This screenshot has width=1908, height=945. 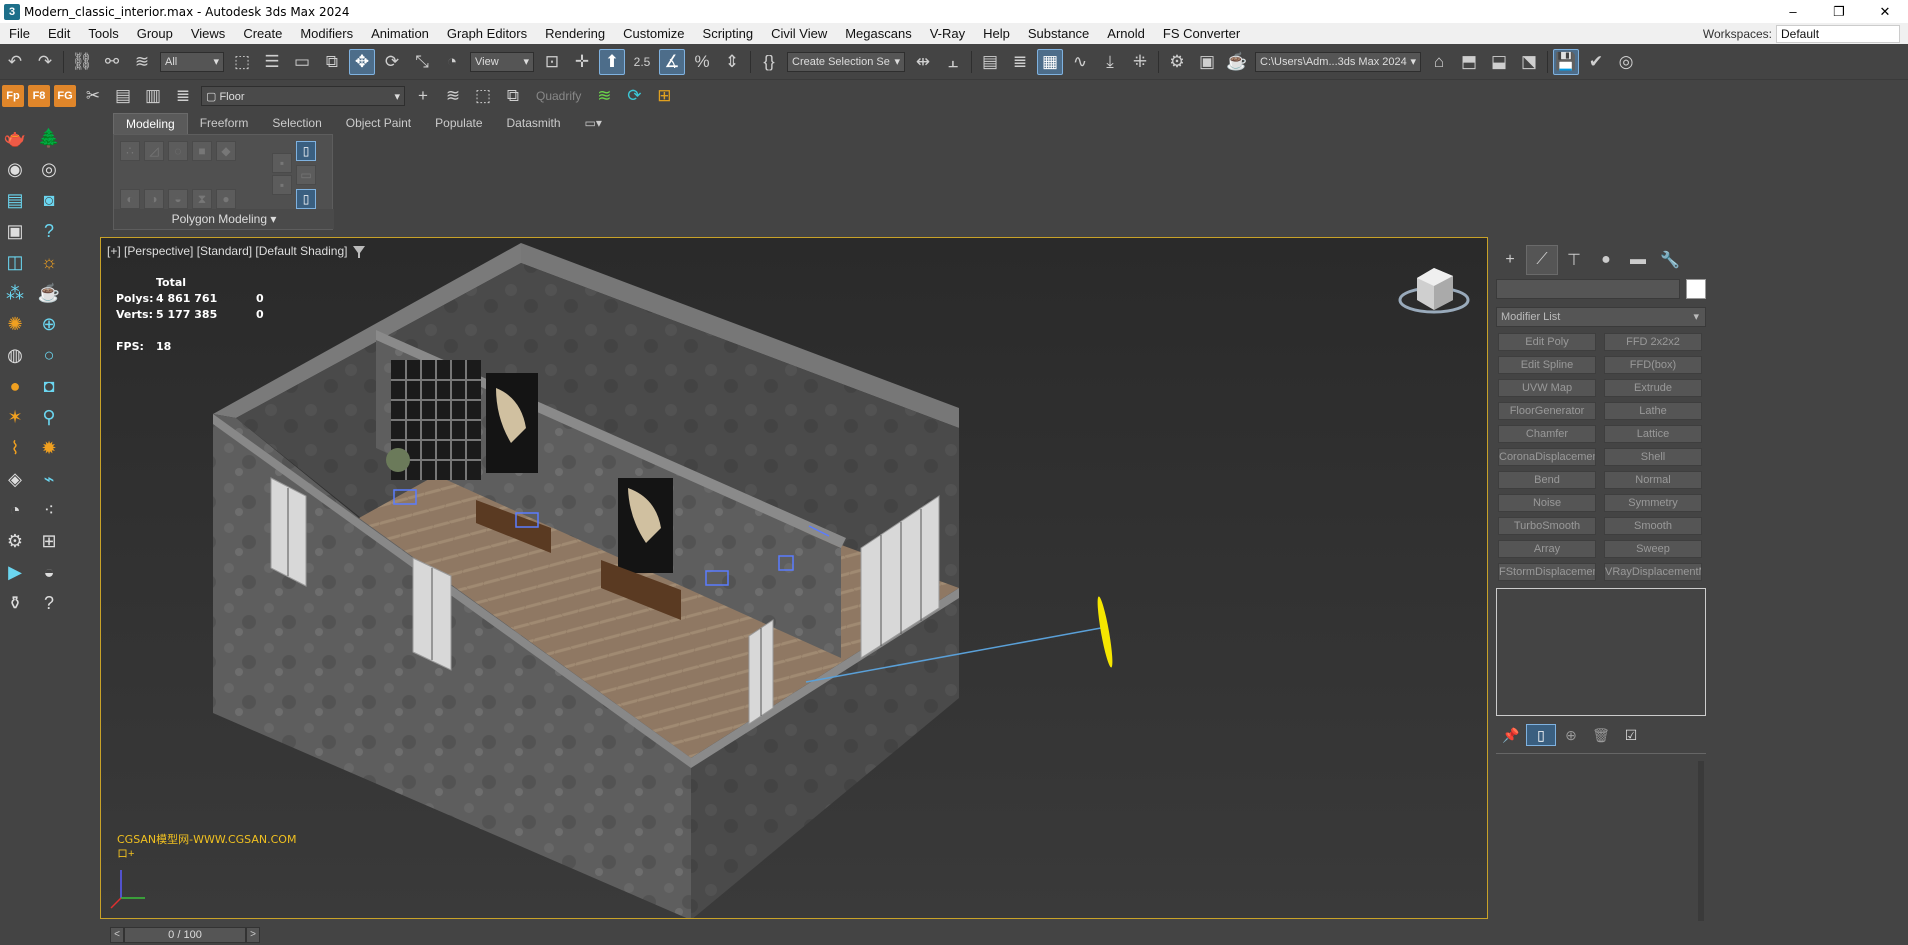 What do you see at coordinates (1838, 33) in the screenshot?
I see `workspaces-select: Default` at bounding box center [1838, 33].